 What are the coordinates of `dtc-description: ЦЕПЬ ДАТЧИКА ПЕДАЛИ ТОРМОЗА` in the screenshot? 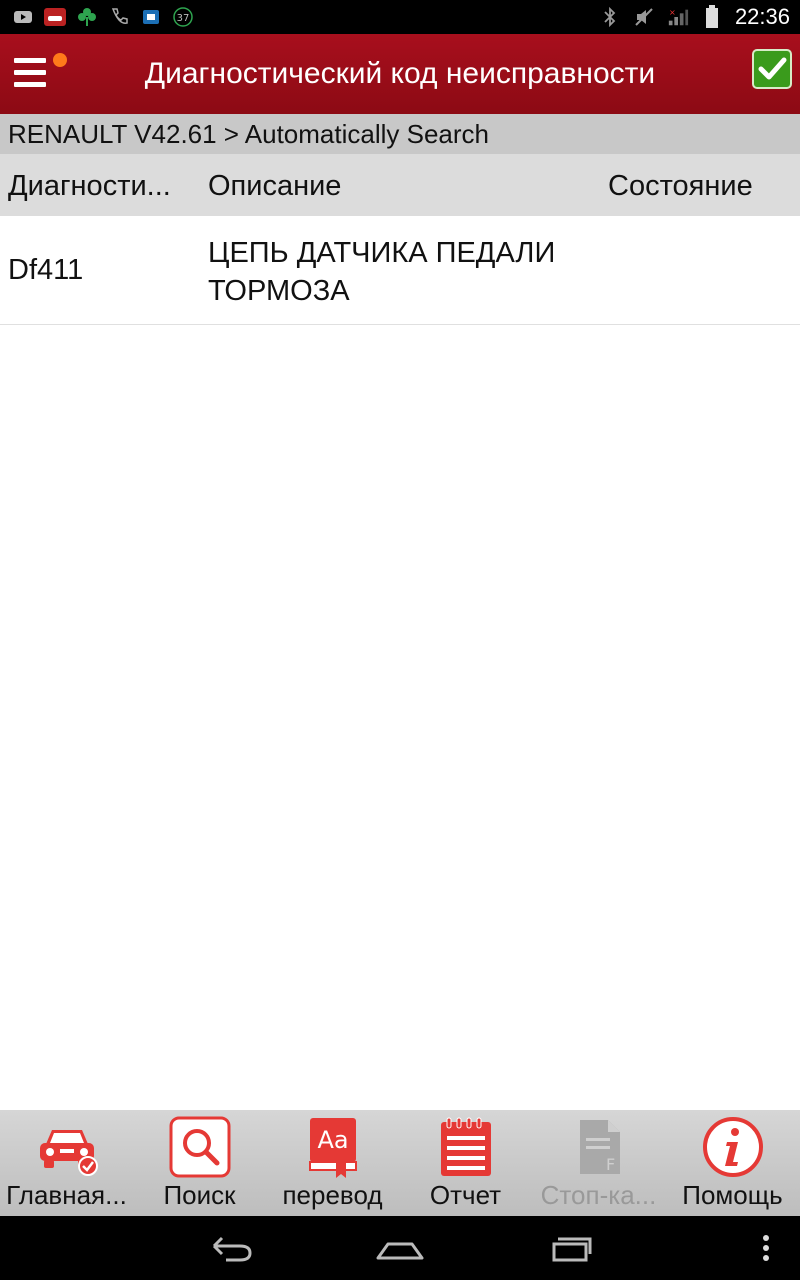 It's located at (382, 272).